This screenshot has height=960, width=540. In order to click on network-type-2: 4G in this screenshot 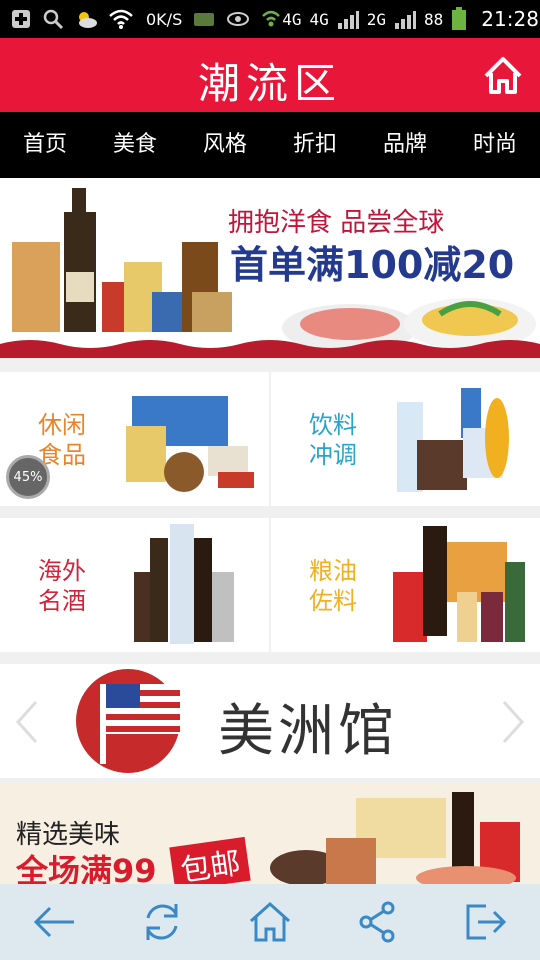, I will do `click(319, 19)`.